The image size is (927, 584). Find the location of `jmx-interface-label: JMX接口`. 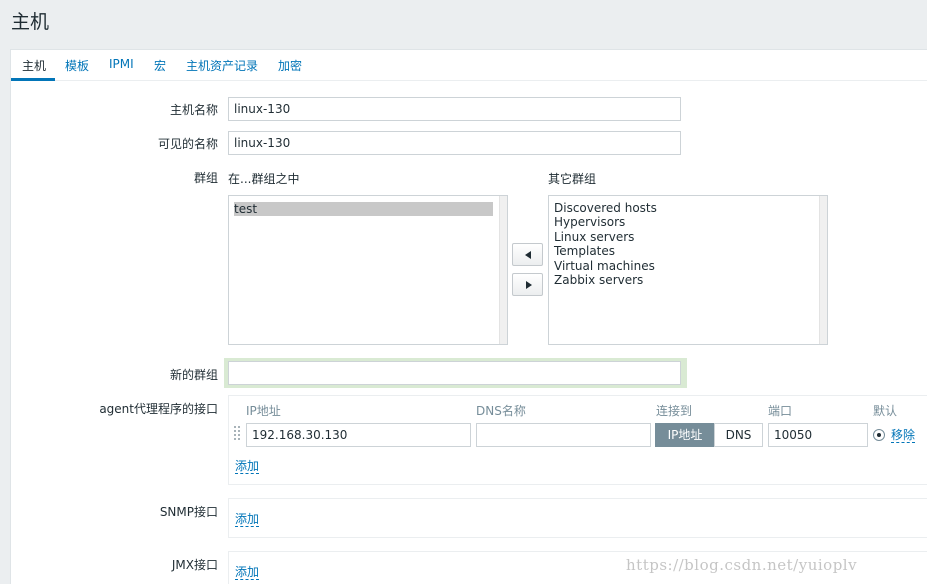

jmx-interface-label: JMX接口 is located at coordinates (194, 565).